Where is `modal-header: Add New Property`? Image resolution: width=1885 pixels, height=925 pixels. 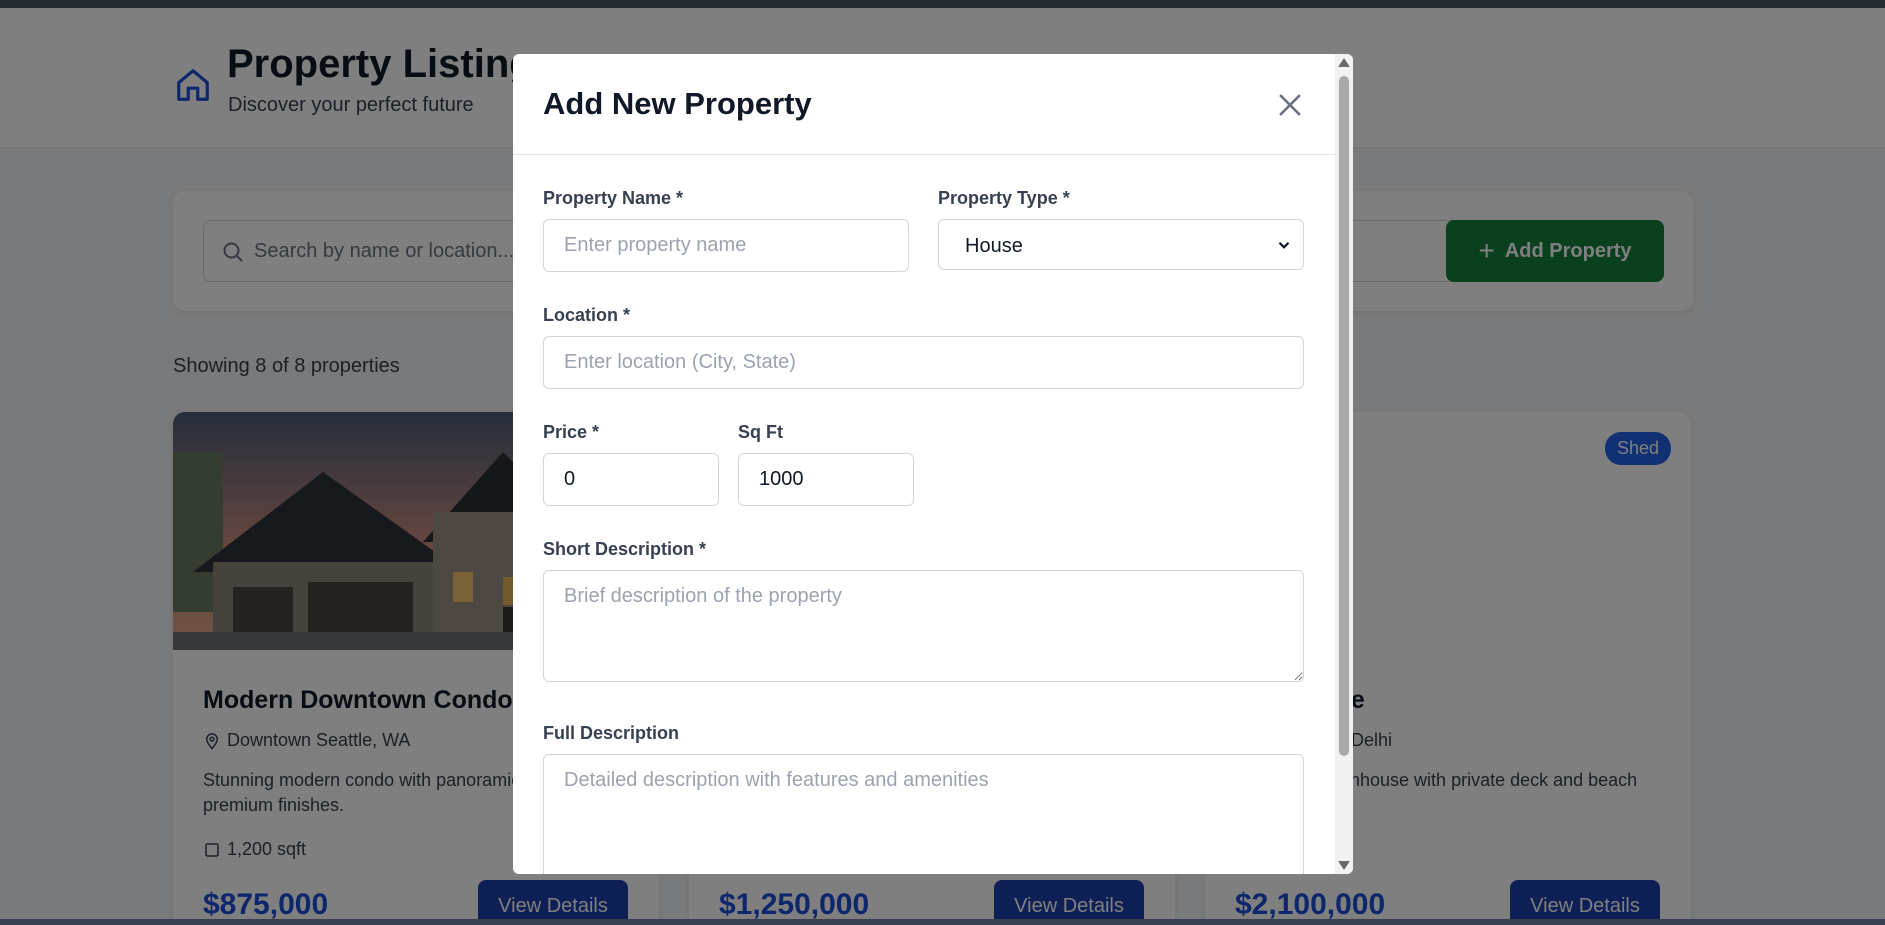 modal-header: Add New Property is located at coordinates (924, 104).